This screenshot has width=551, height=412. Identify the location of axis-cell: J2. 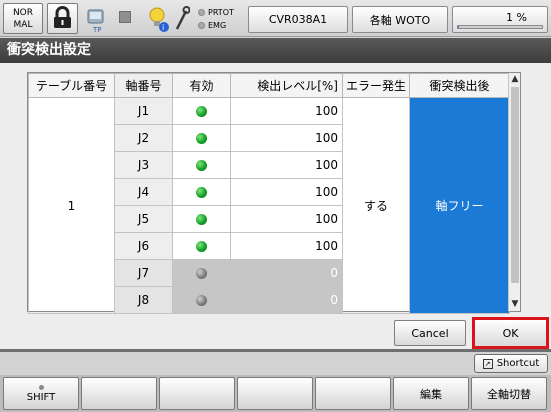
(143, 138).